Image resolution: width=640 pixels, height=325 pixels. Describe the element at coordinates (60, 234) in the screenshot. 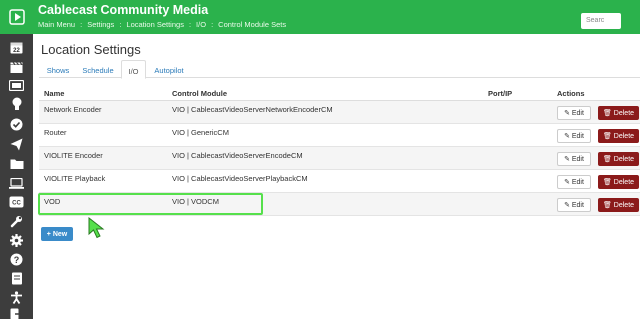

I see `new-button-label: New` at that location.